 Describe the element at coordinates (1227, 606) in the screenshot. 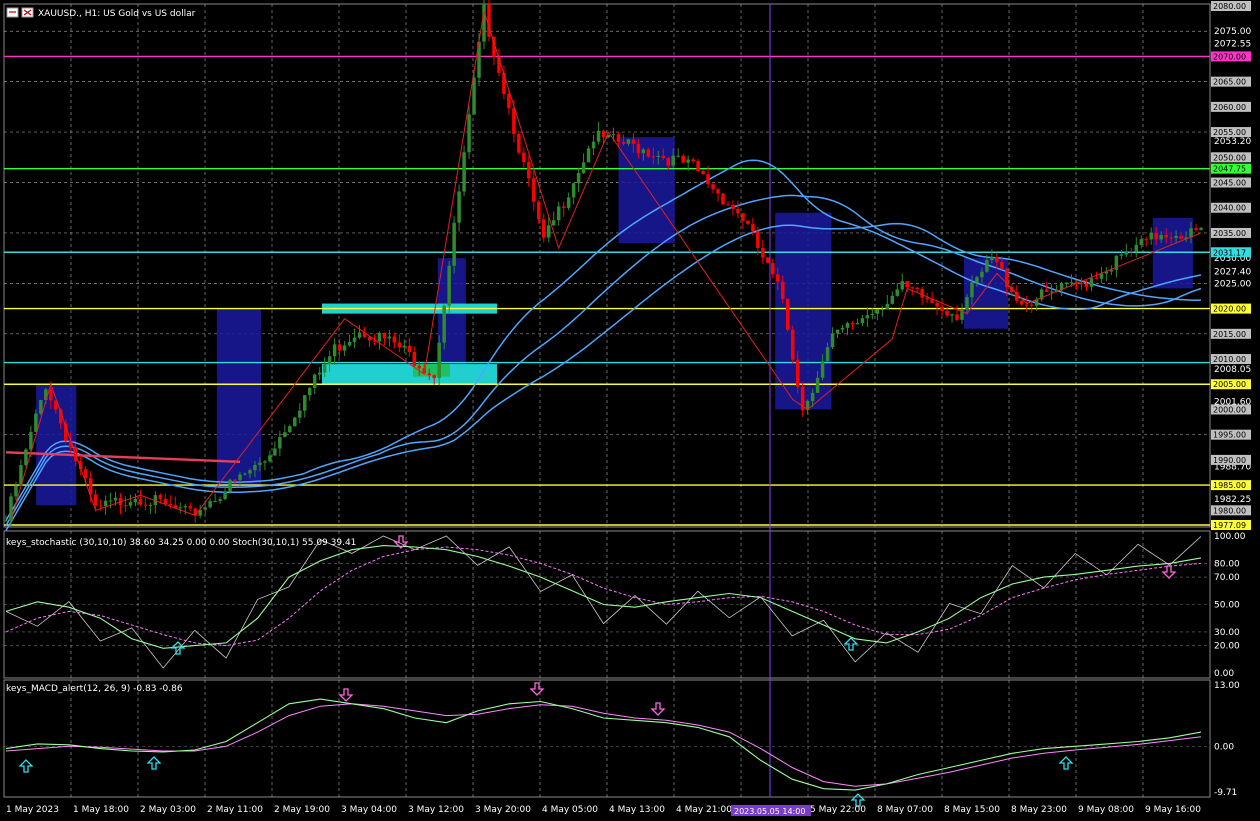

I see `stoch-axis-label: 50.00` at that location.